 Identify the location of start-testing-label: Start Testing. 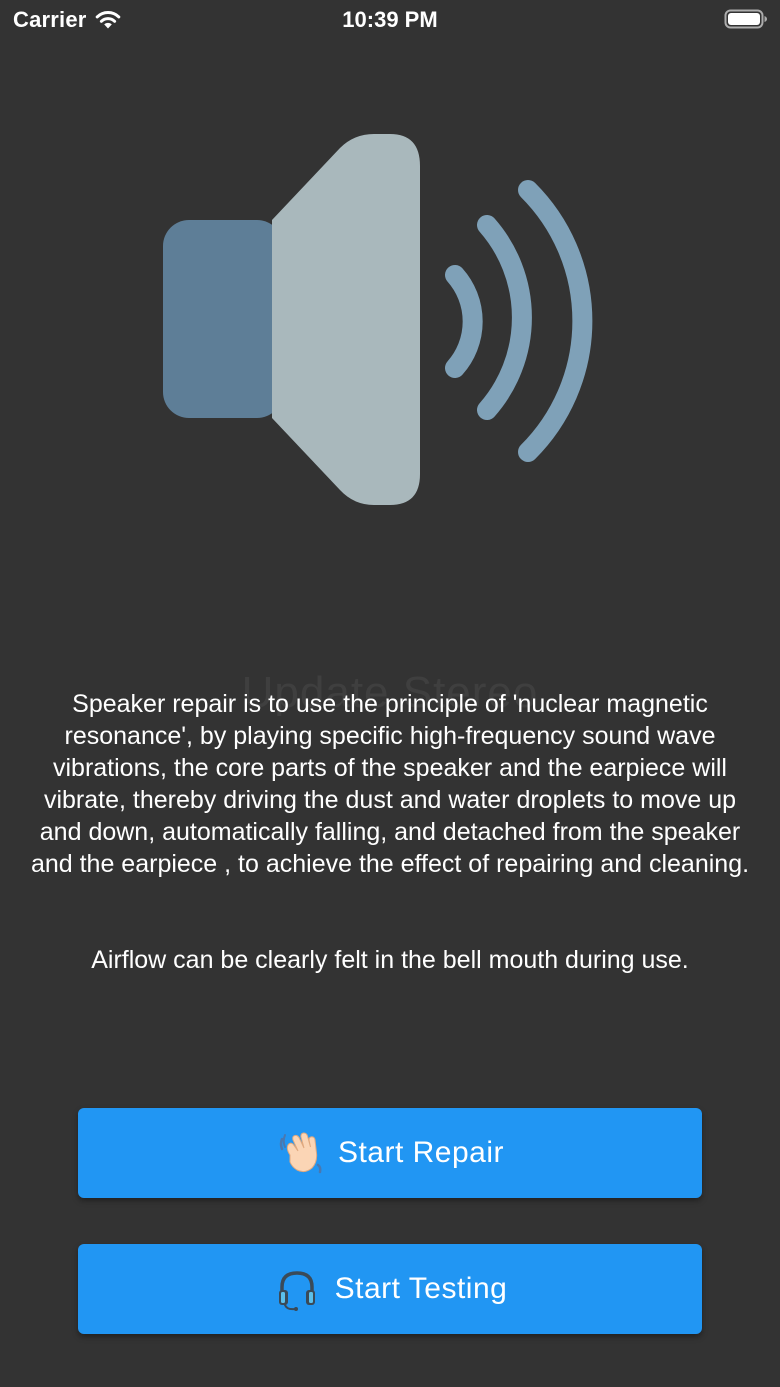
(421, 1288).